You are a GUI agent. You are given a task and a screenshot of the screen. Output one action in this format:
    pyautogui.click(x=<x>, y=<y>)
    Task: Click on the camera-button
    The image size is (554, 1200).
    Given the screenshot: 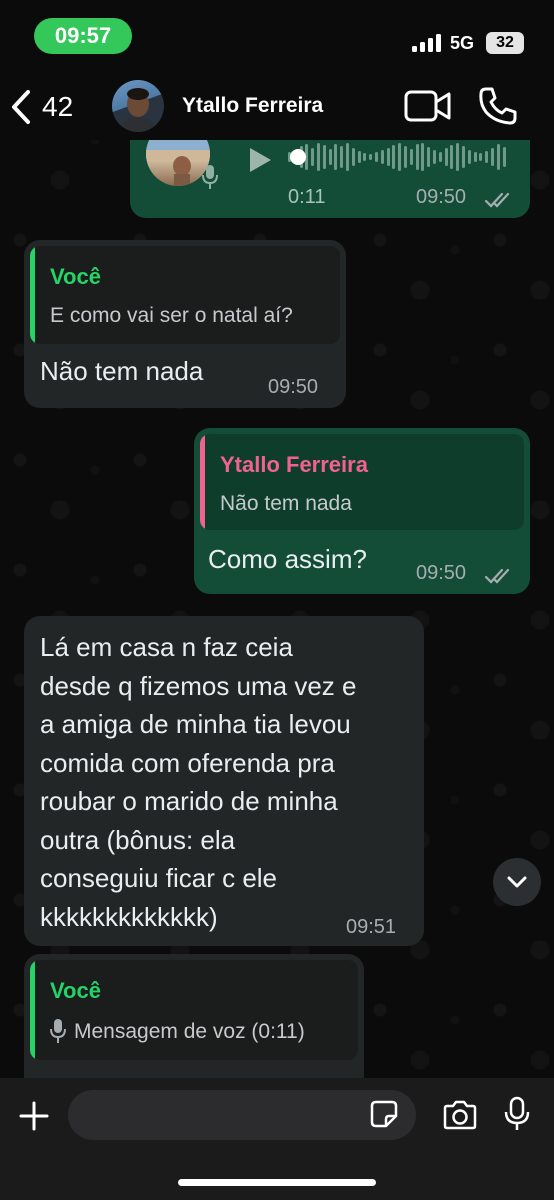 What is the action you would take?
    pyautogui.click(x=460, y=1117)
    